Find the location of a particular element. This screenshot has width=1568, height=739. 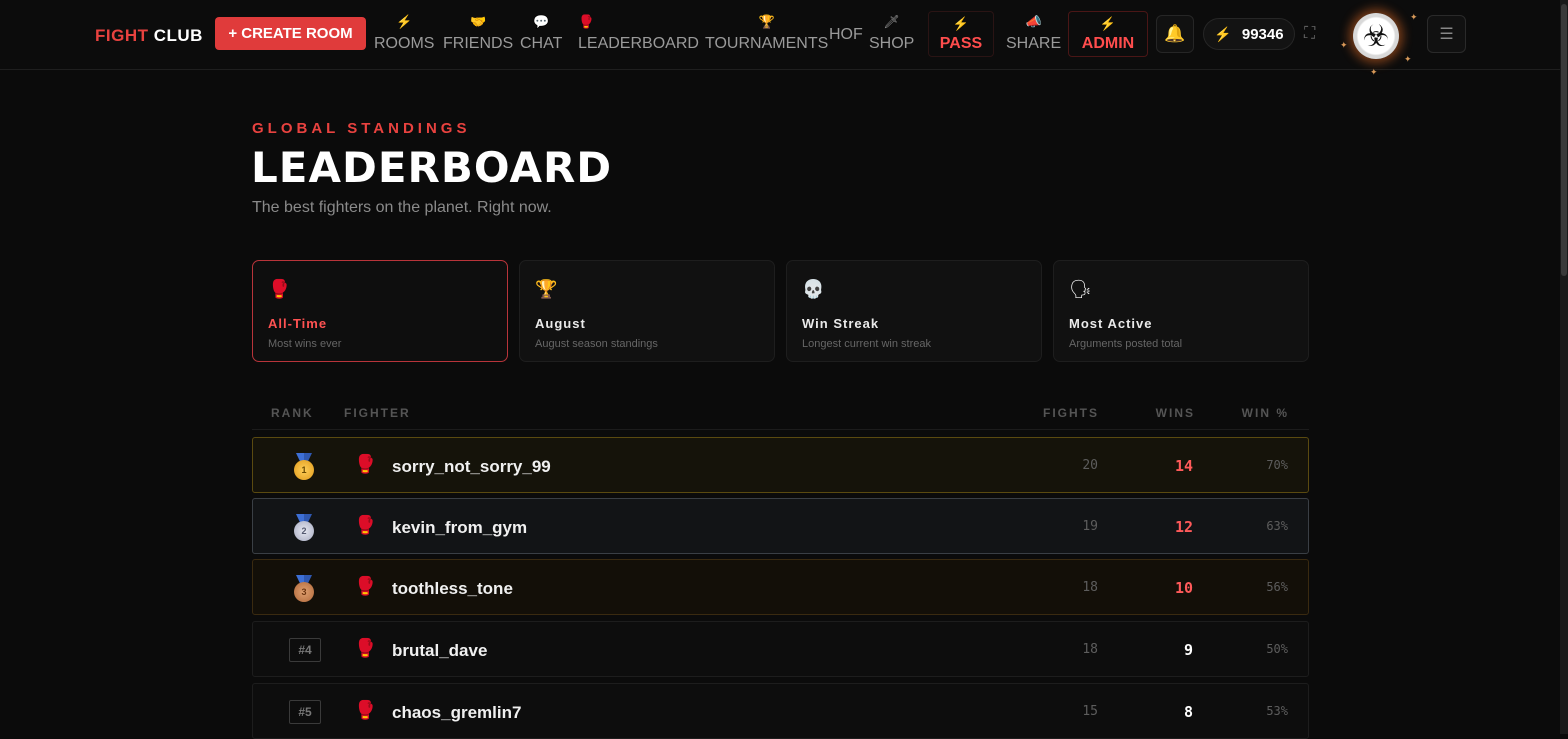

scrollbar-thumb is located at coordinates (1564, 140).